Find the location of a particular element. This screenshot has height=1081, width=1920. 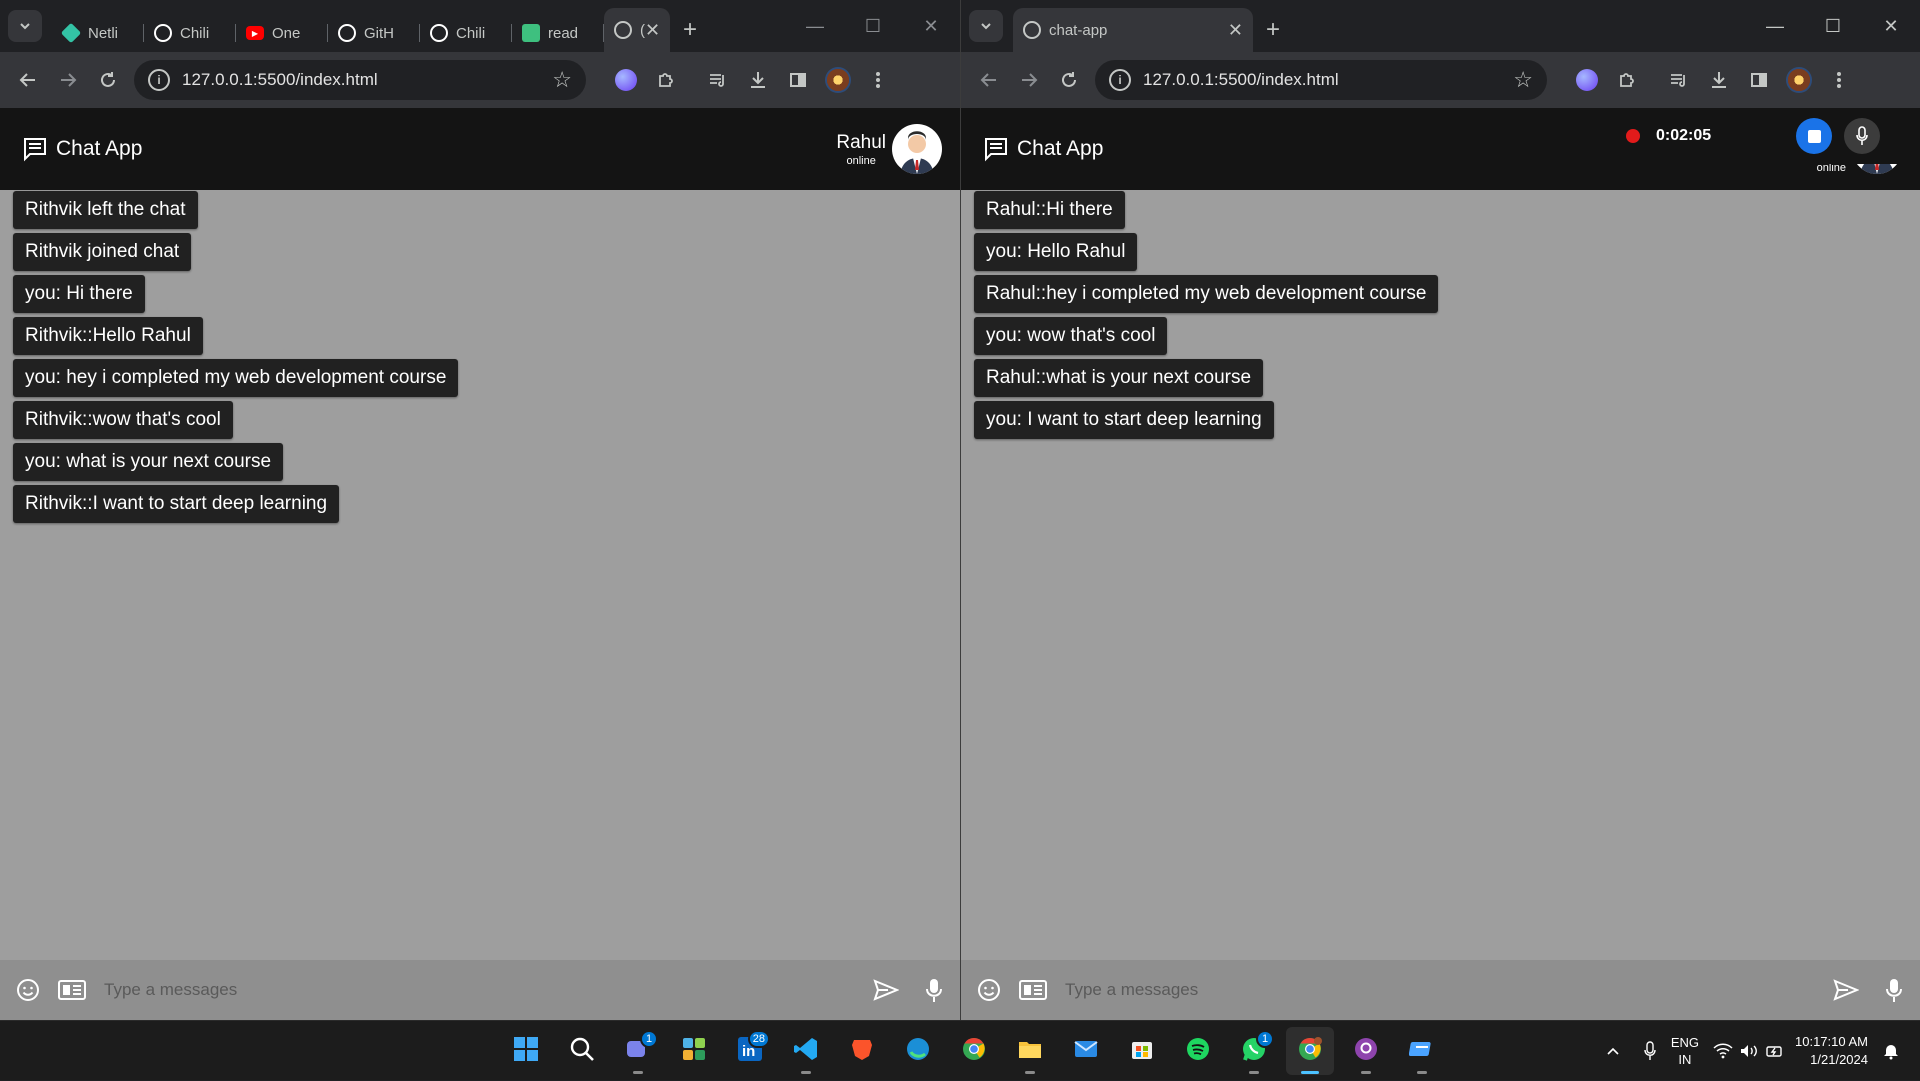

tab-3: GitH is located at coordinates (374, 33).